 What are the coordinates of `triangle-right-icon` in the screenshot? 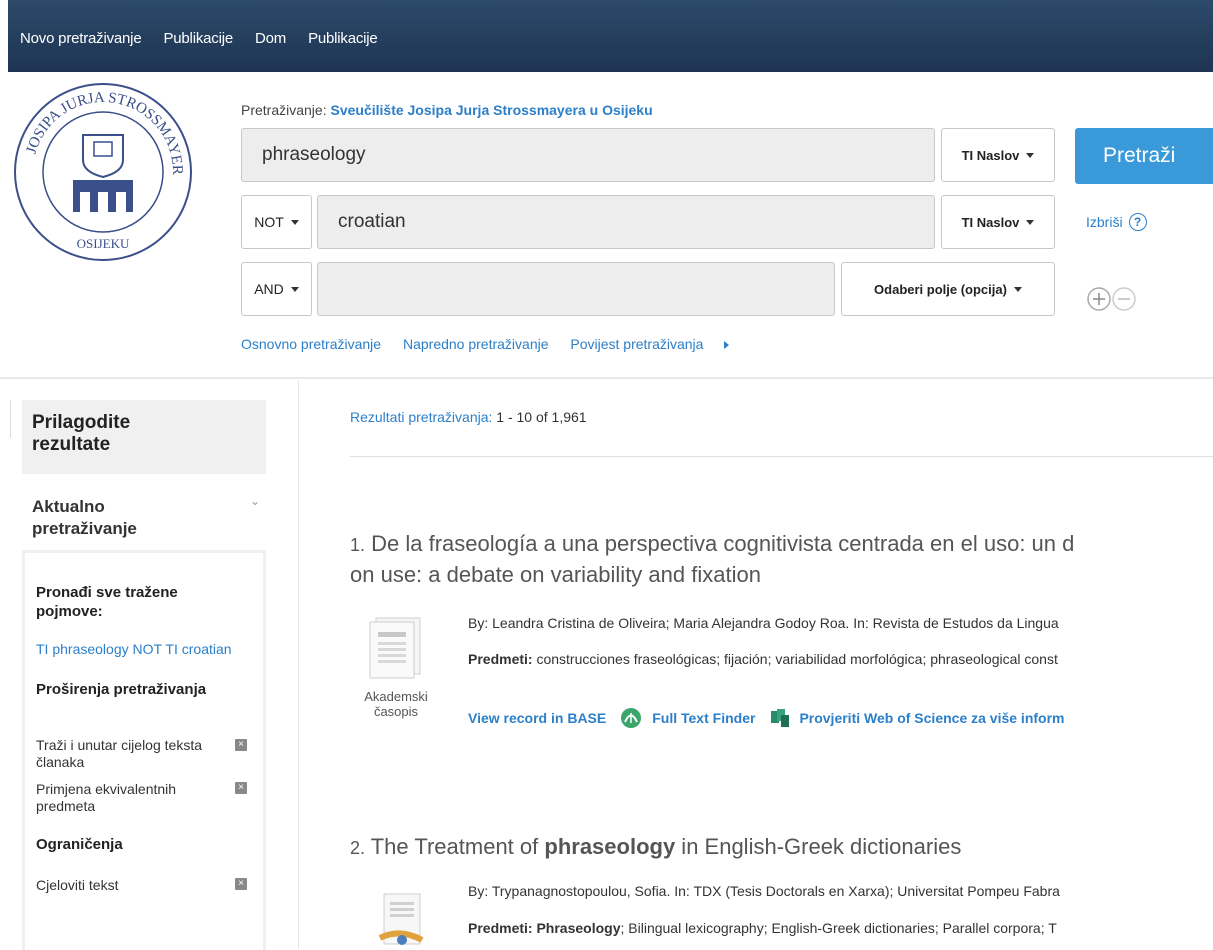 It's located at (727, 345).